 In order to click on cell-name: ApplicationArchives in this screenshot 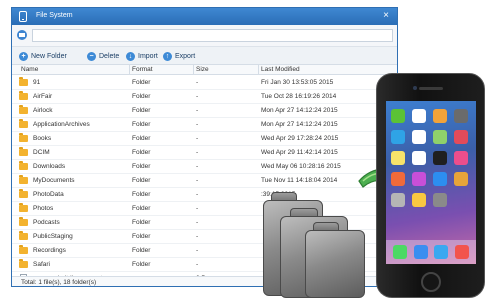, I will do `click(61, 124)`.